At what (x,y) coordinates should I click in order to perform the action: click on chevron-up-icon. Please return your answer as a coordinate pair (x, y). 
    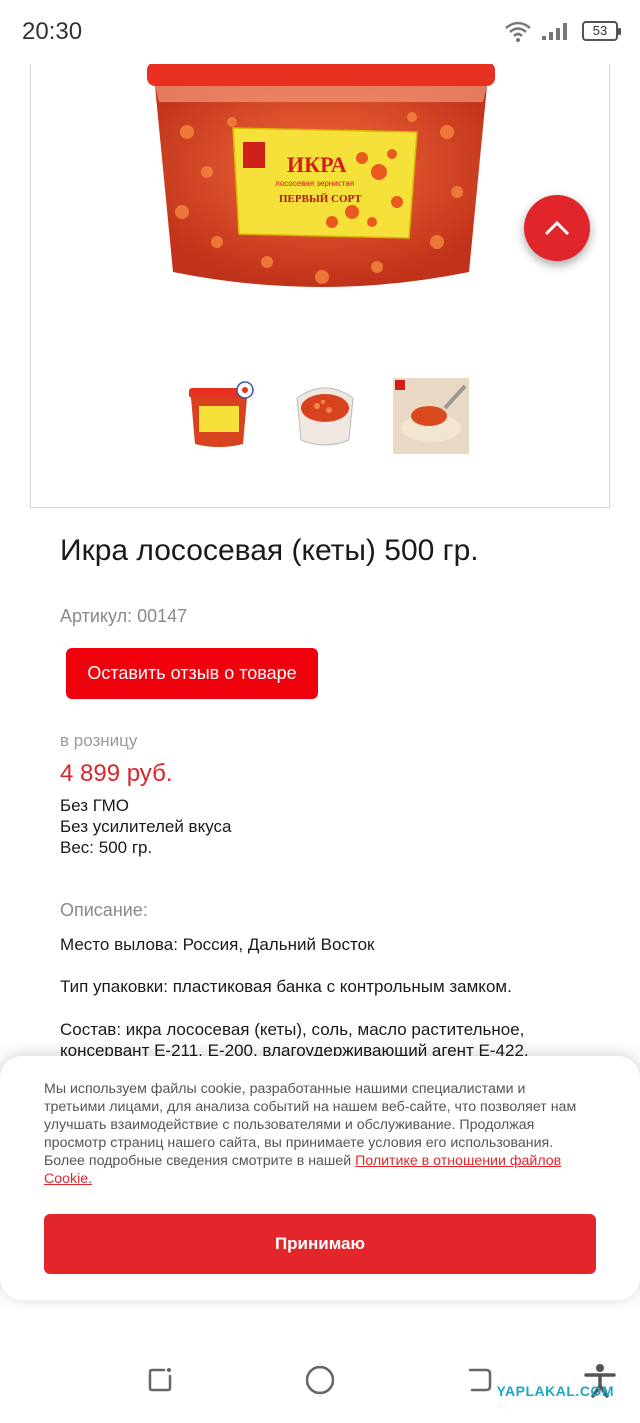
    Looking at the image, I should click on (557, 228).